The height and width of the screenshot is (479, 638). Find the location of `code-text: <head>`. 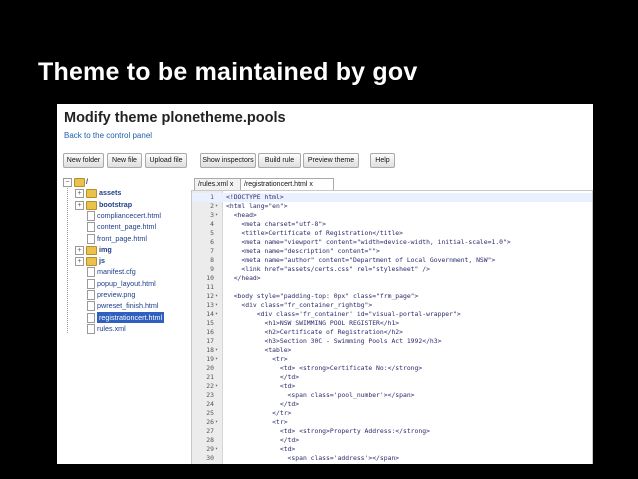

code-text: <head> is located at coordinates (241, 215).